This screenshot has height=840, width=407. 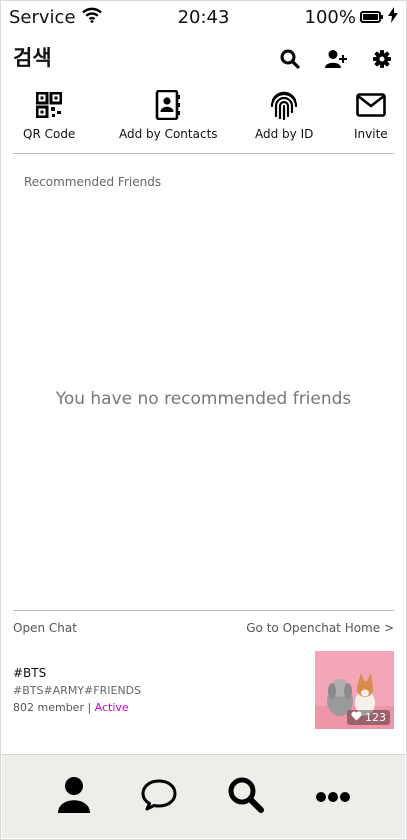 I want to click on chat-tags: #BTS#ARMY#FRIENDS, so click(x=77, y=690).